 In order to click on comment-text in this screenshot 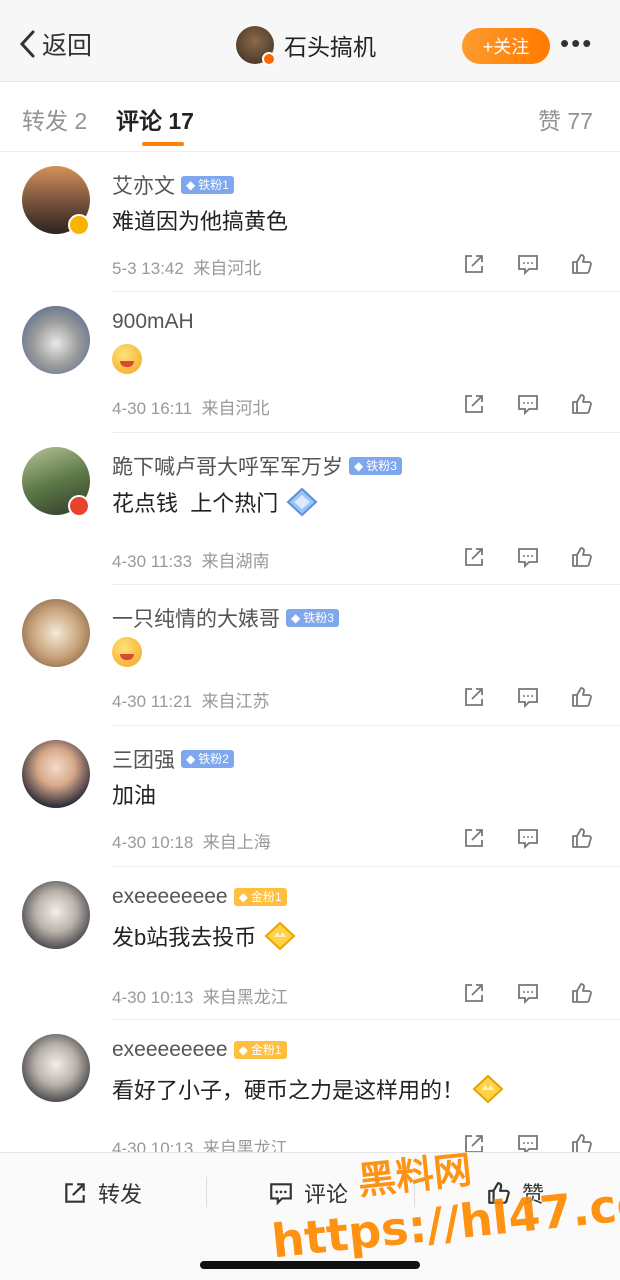, I will do `click(127, 652)`.